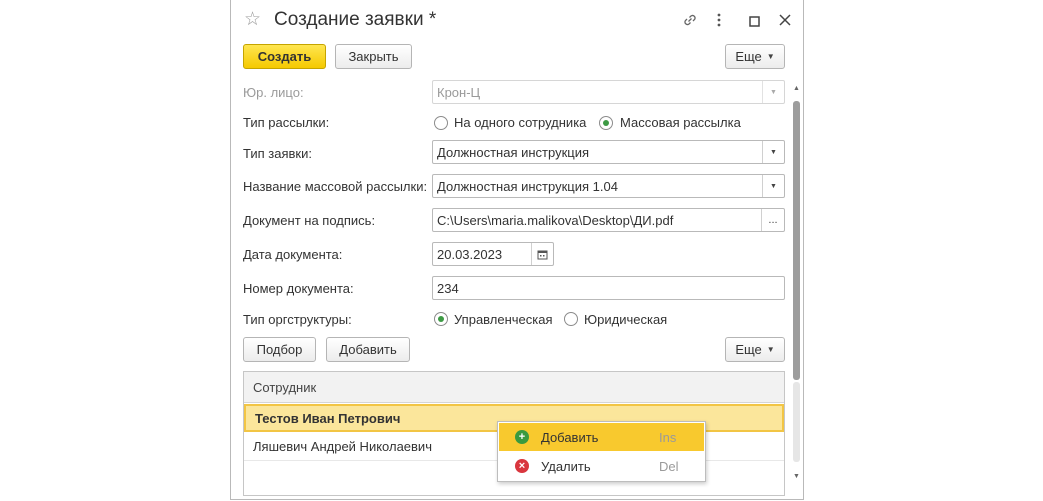 The height and width of the screenshot is (501, 1043). What do you see at coordinates (441, 319) in the screenshot?
I see `radio-managerial` at bounding box center [441, 319].